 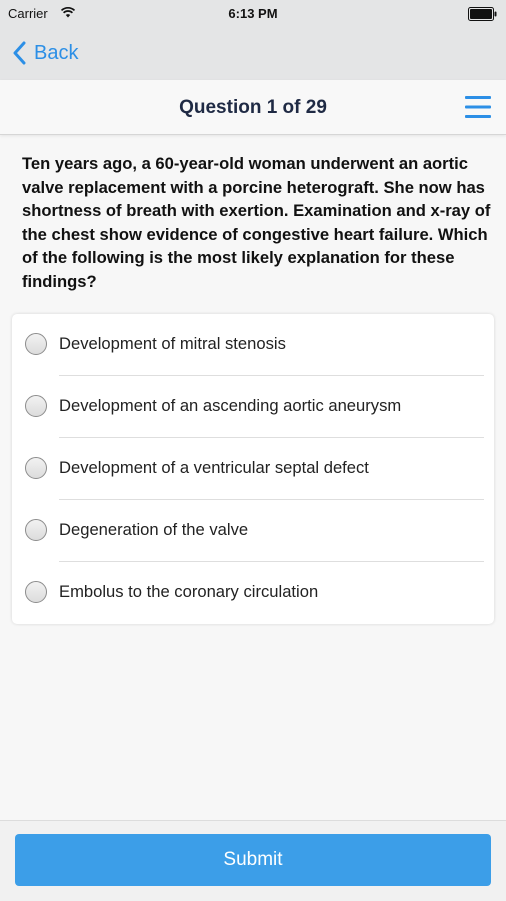 I want to click on question-header: Question 1 of 29, so click(x=253, y=107).